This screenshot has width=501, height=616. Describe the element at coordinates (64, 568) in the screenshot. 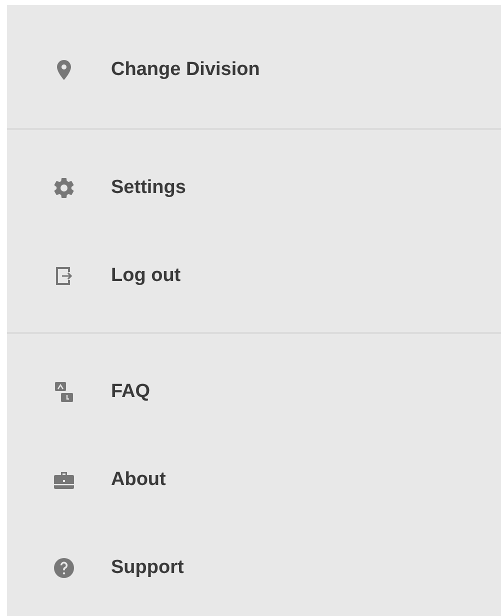

I see `help-icon` at that location.